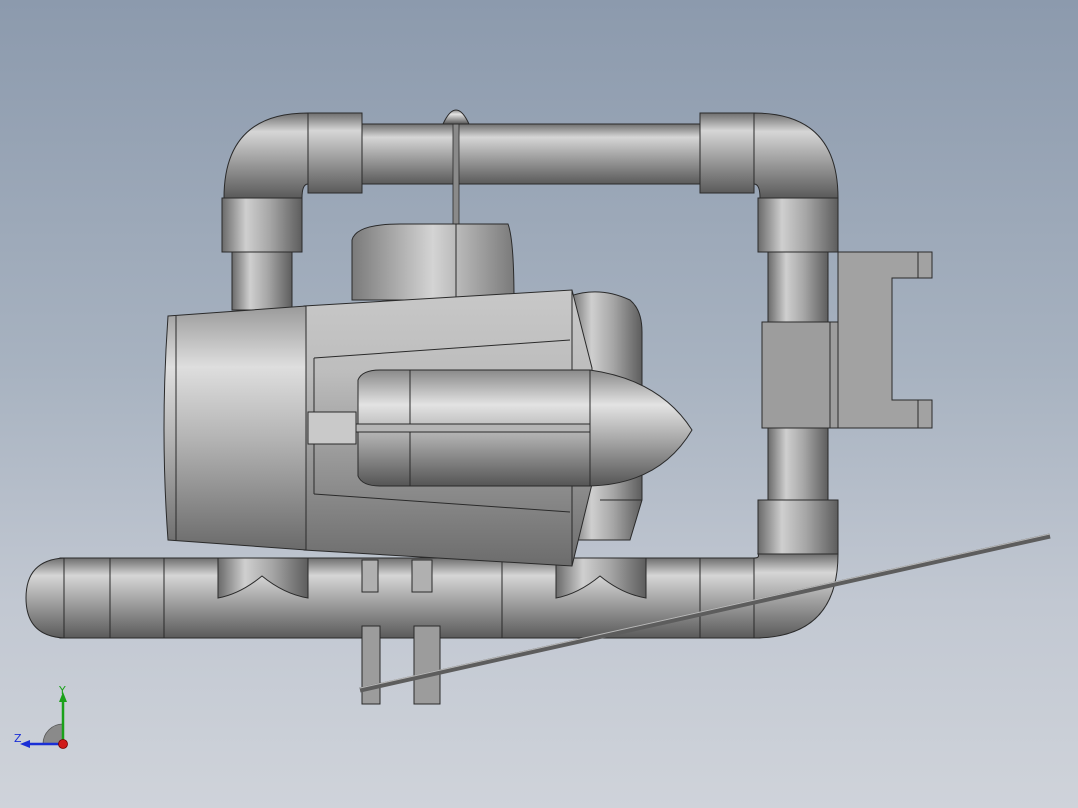  I want to click on support-post-right, so click(422, 576).